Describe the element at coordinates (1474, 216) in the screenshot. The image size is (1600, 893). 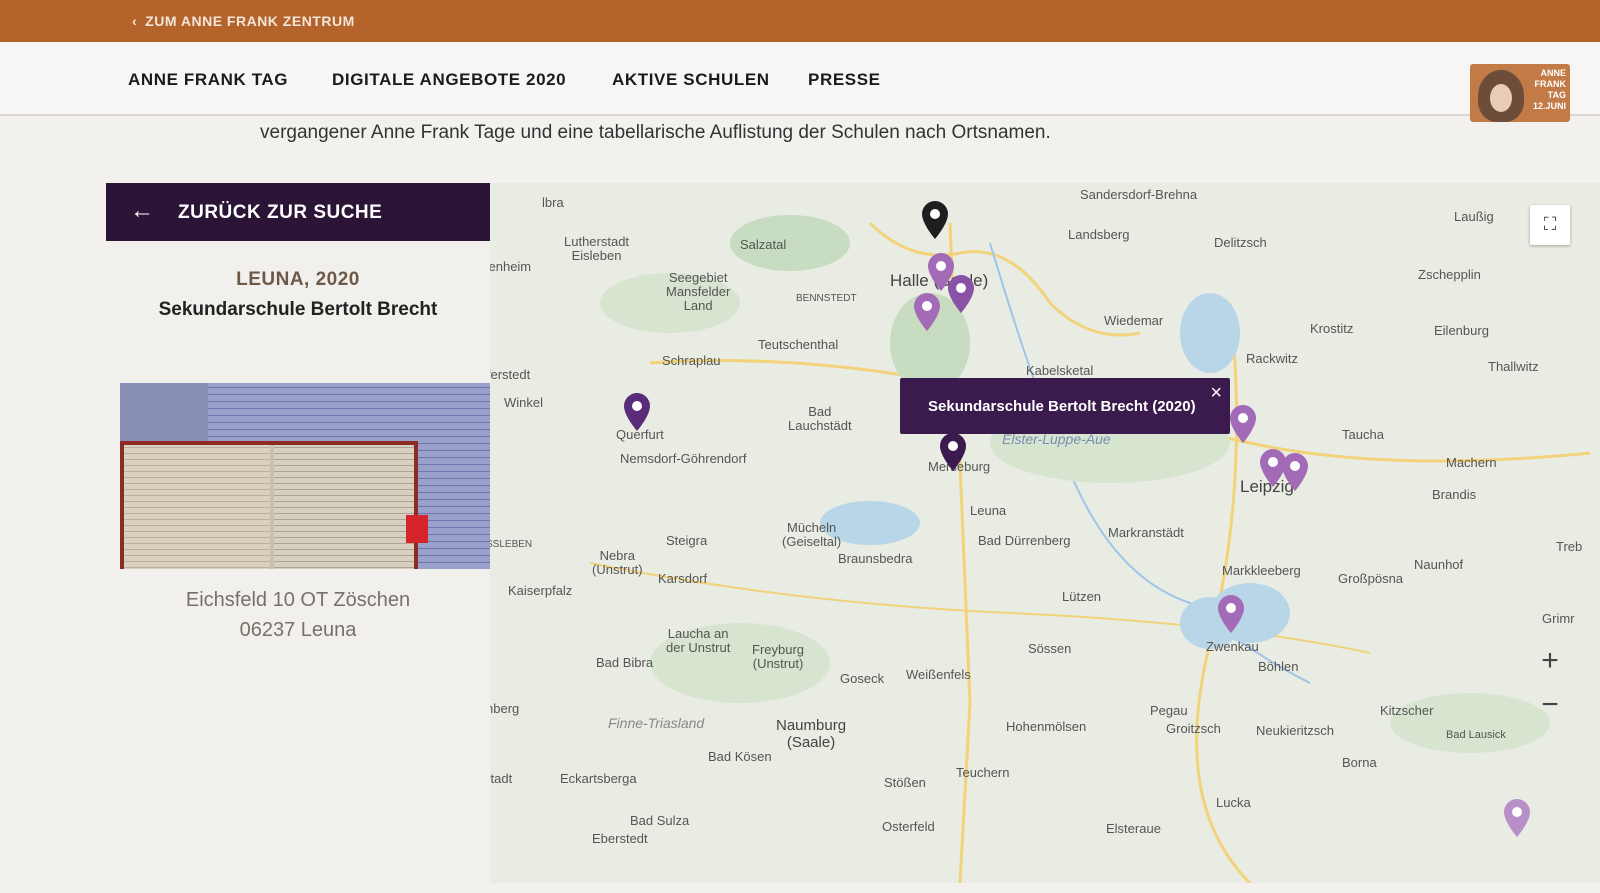
I see `town-label: Laußig` at that location.